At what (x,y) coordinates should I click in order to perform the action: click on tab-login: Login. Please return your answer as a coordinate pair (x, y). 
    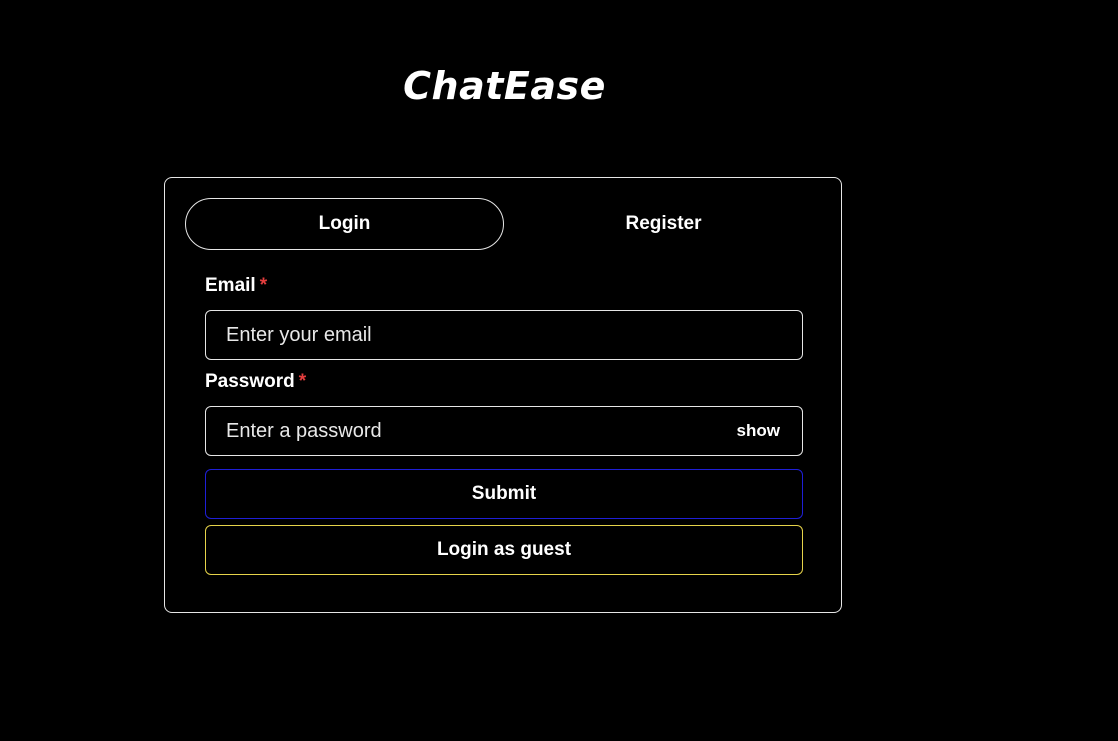
    Looking at the image, I should click on (344, 224).